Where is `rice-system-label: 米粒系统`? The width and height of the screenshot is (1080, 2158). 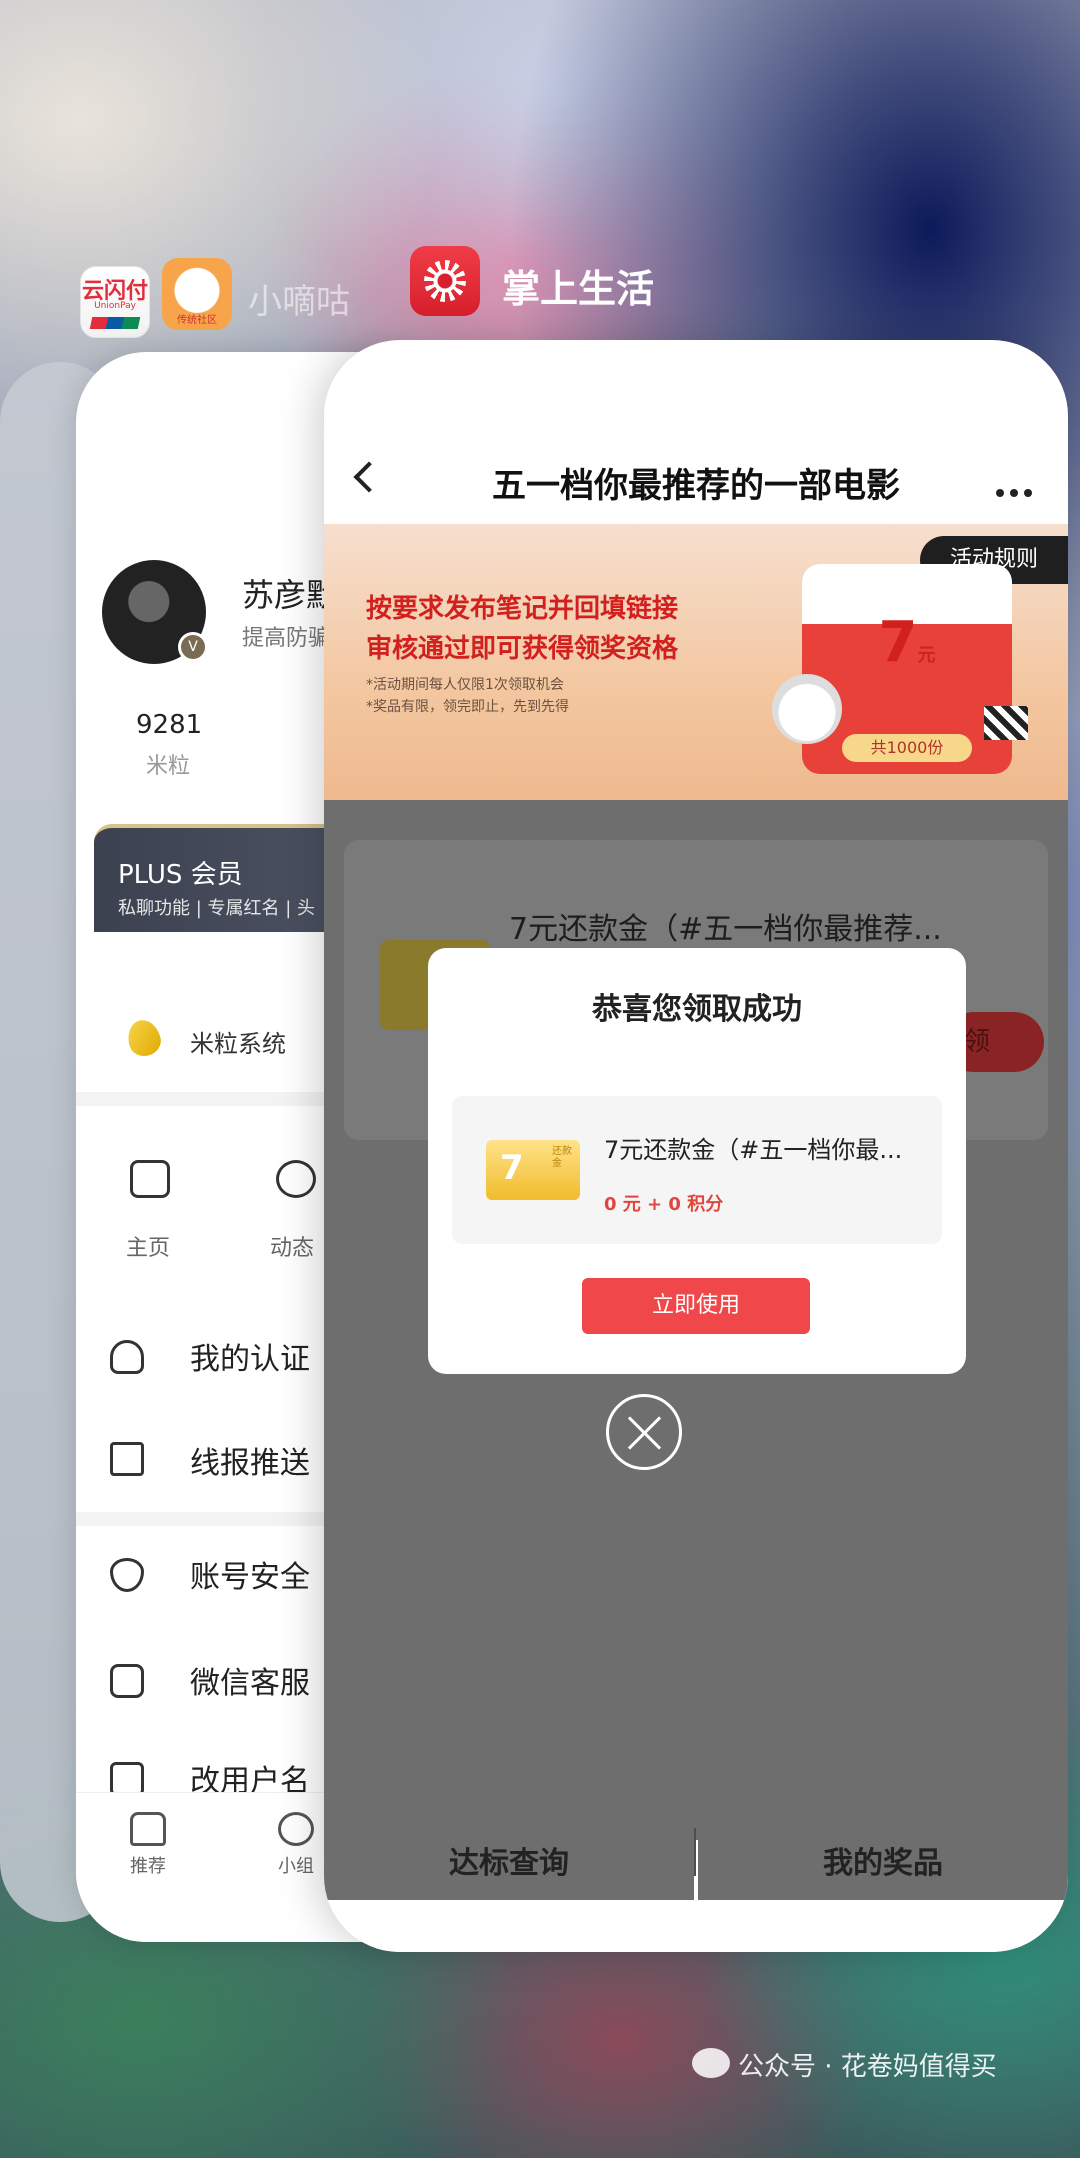
rice-system-label: 米粒系统 is located at coordinates (238, 1041).